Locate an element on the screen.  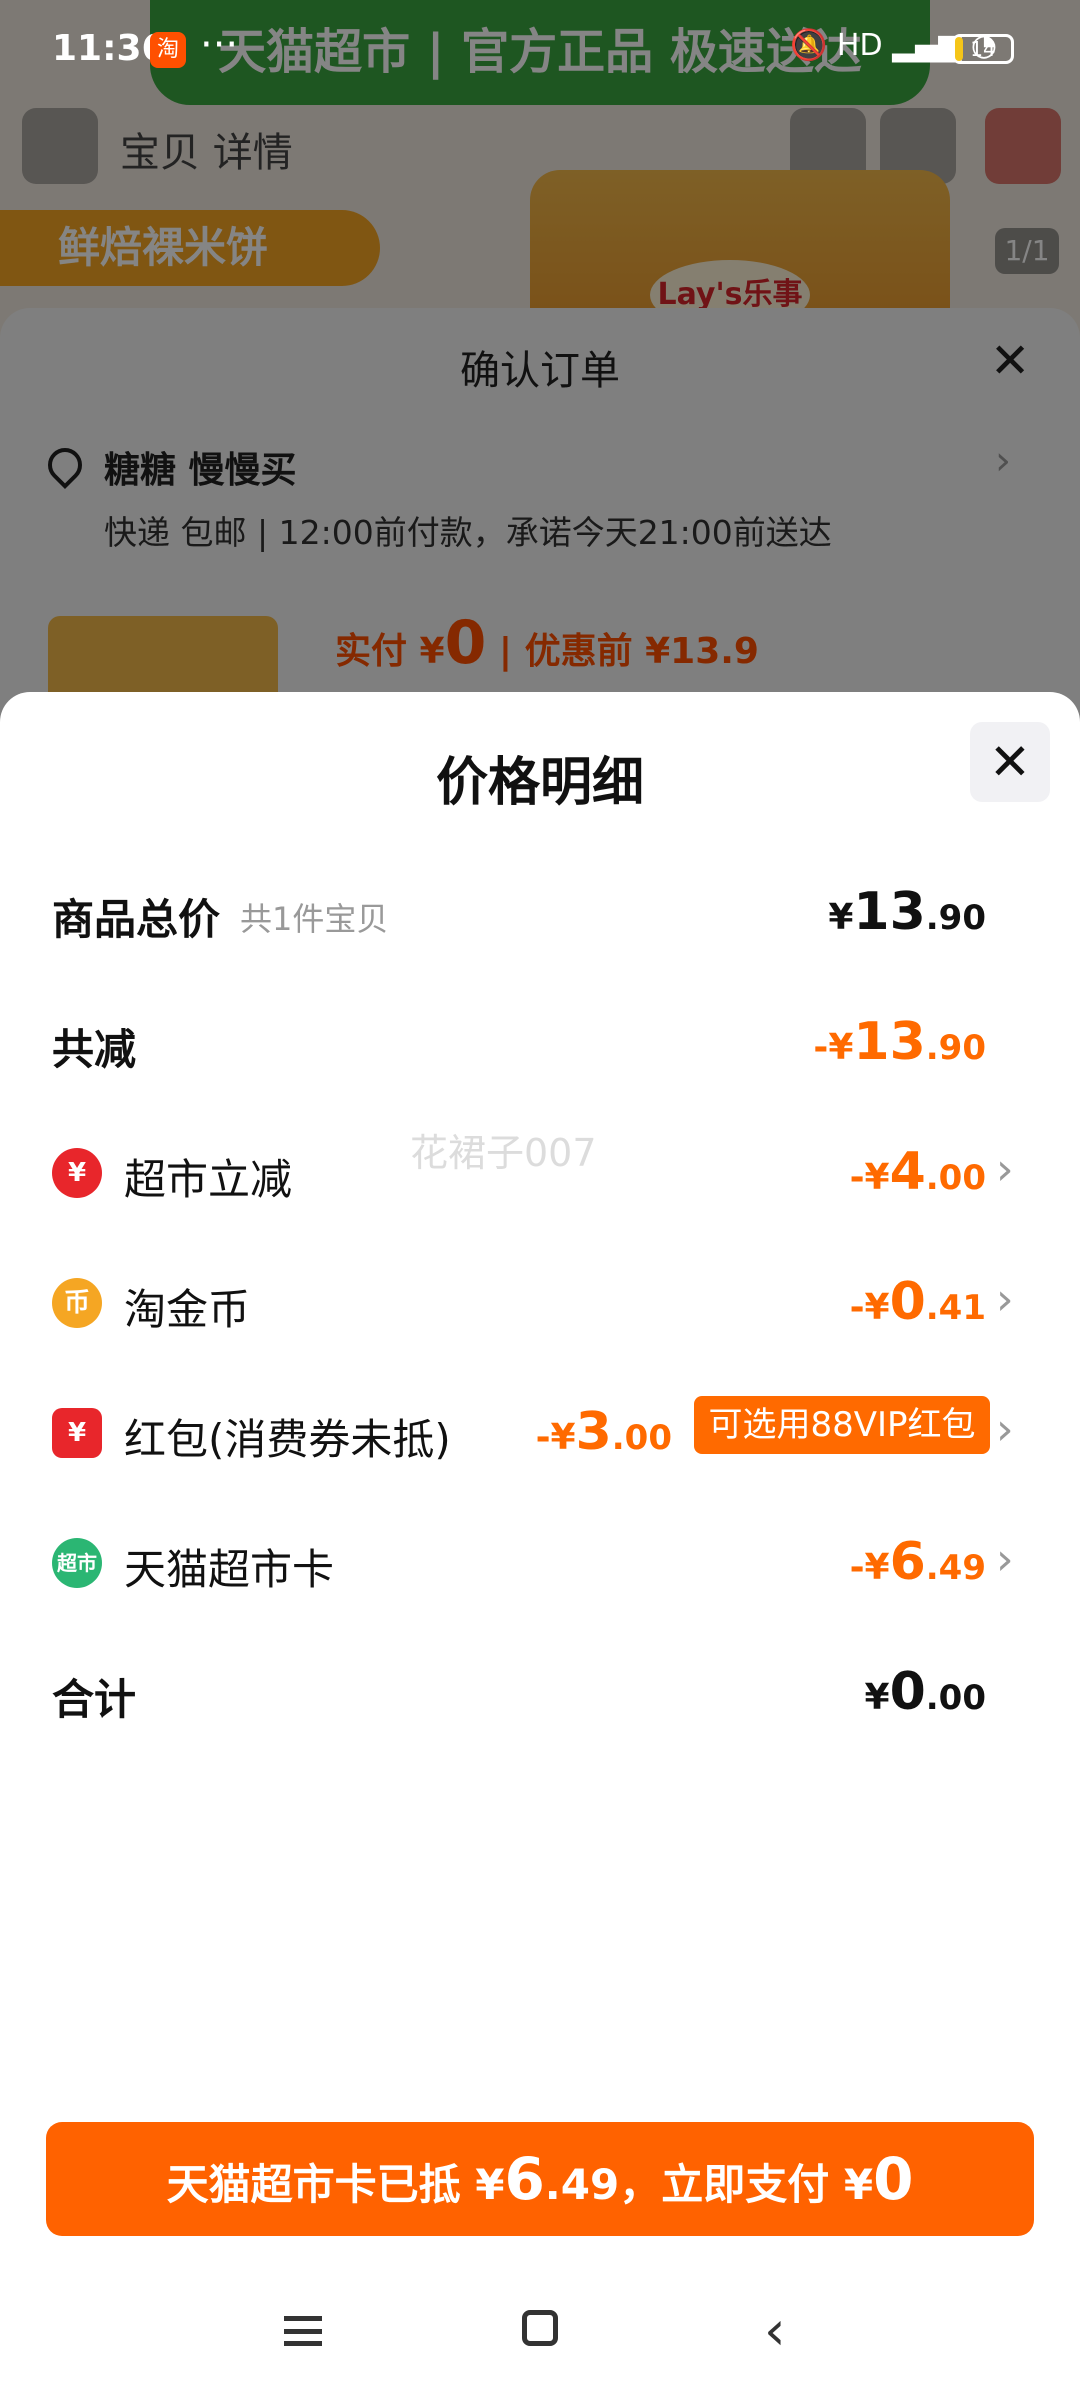
row-amount: -¥4.00 is located at coordinates (918, 1172).